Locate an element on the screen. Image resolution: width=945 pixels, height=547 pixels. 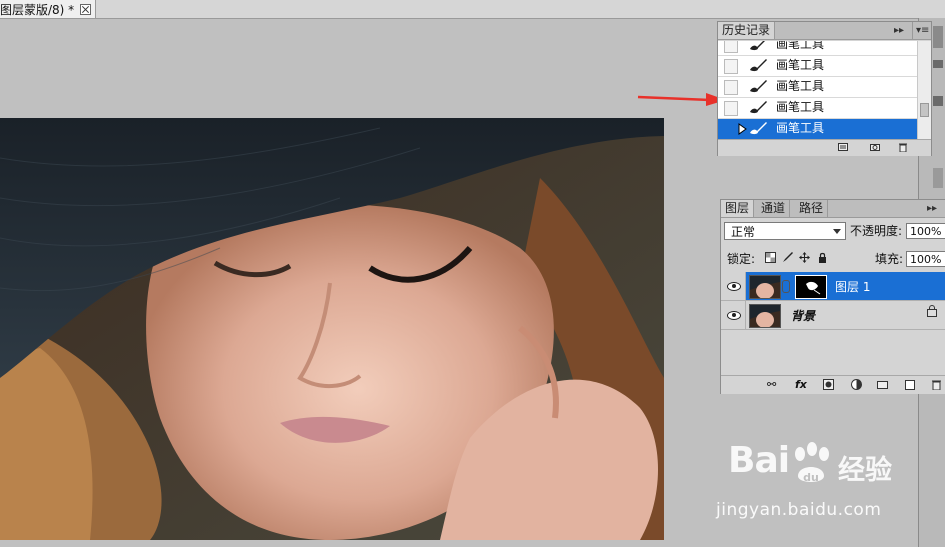
document-tab: 图层蒙版/8) * is located at coordinates (48, 9).